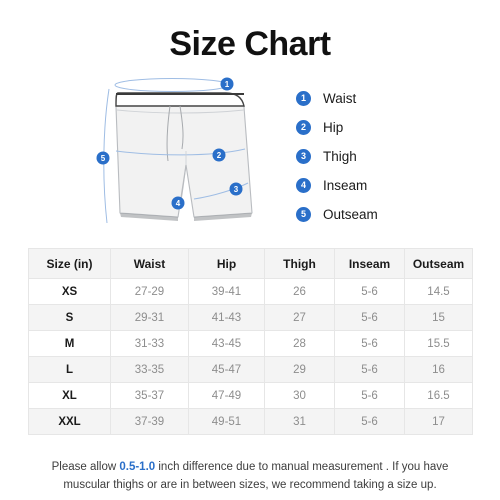 The width and height of the screenshot is (500, 500). Describe the element at coordinates (172, 85) in the screenshot. I see `waist-ellipse` at that location.